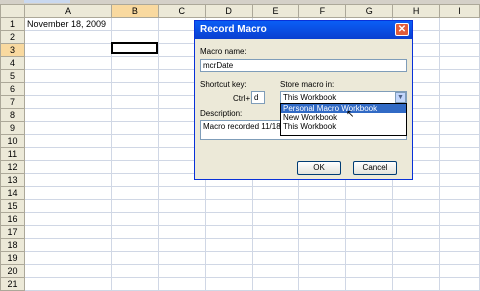 The height and width of the screenshot is (291, 480). Describe the element at coordinates (343, 108) in the screenshot. I see `dropdown-option-personal: Personal Macro Workbook` at that location.